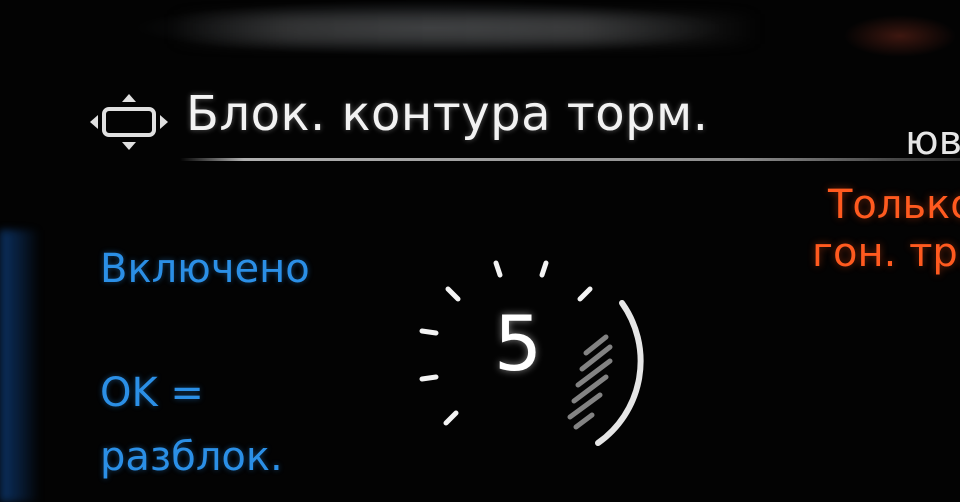 The width and height of the screenshot is (960, 502). Describe the element at coordinates (205, 269) in the screenshot. I see `status-text: Включено` at that location.